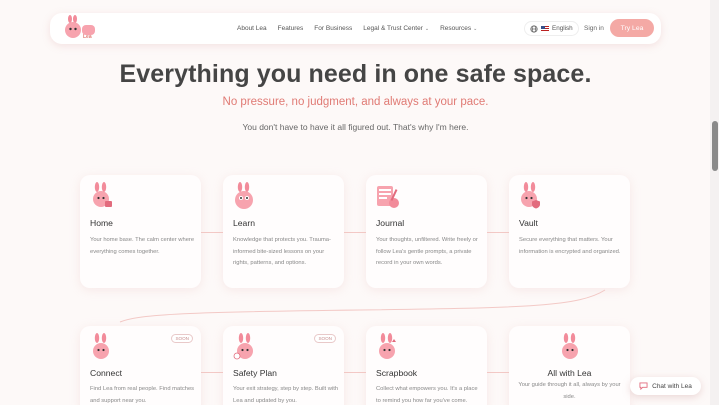 Image resolution: width=719 pixels, height=405 pixels. Describe the element at coordinates (255, 373) in the screenshot. I see `card-title: Safety Plan` at that location.